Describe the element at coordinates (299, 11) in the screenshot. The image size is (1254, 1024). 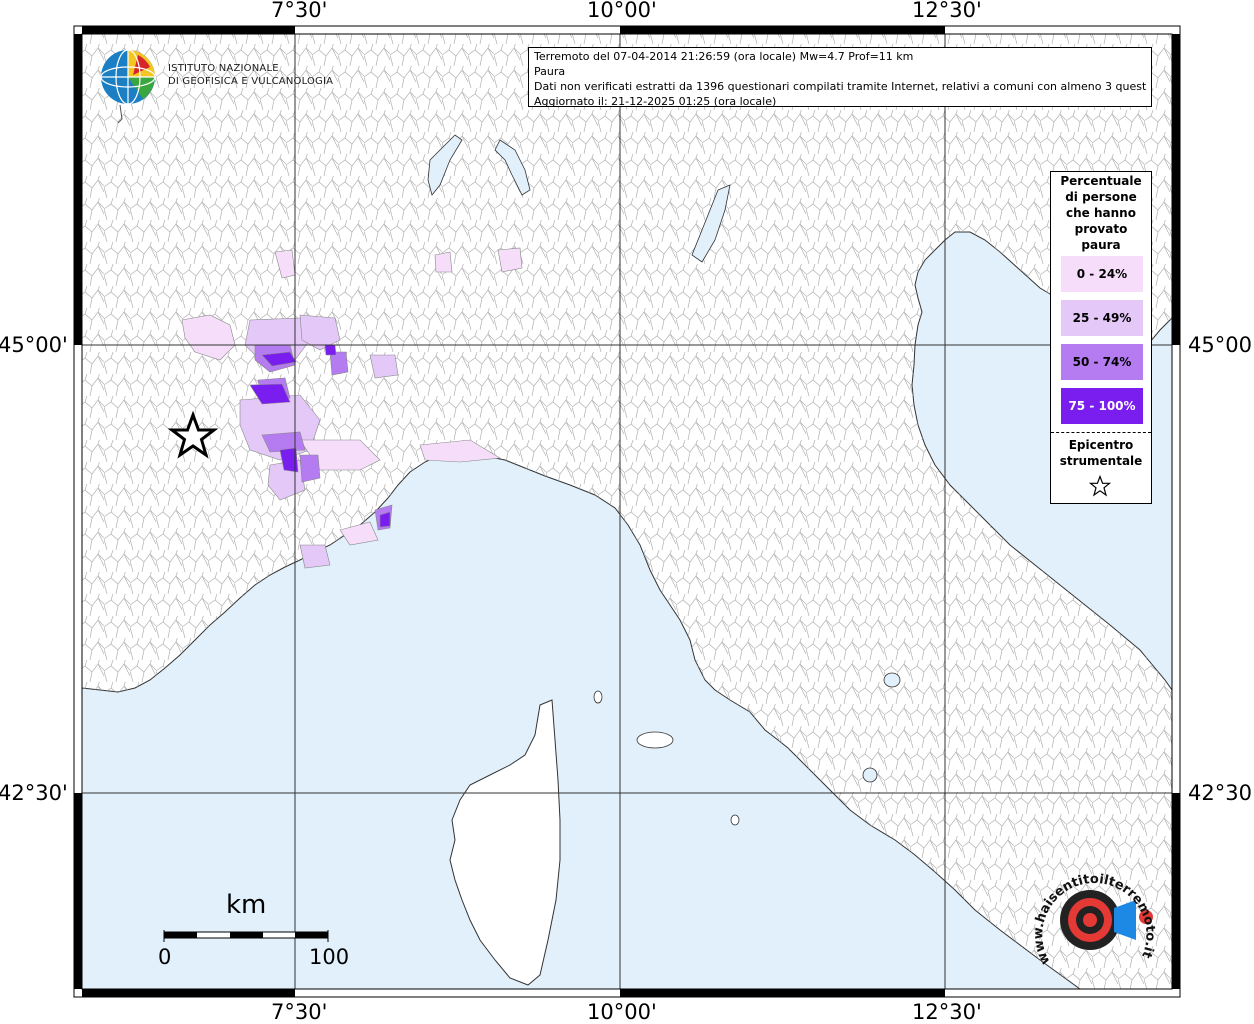
I see `top-label-1: 7°30'` at that location.